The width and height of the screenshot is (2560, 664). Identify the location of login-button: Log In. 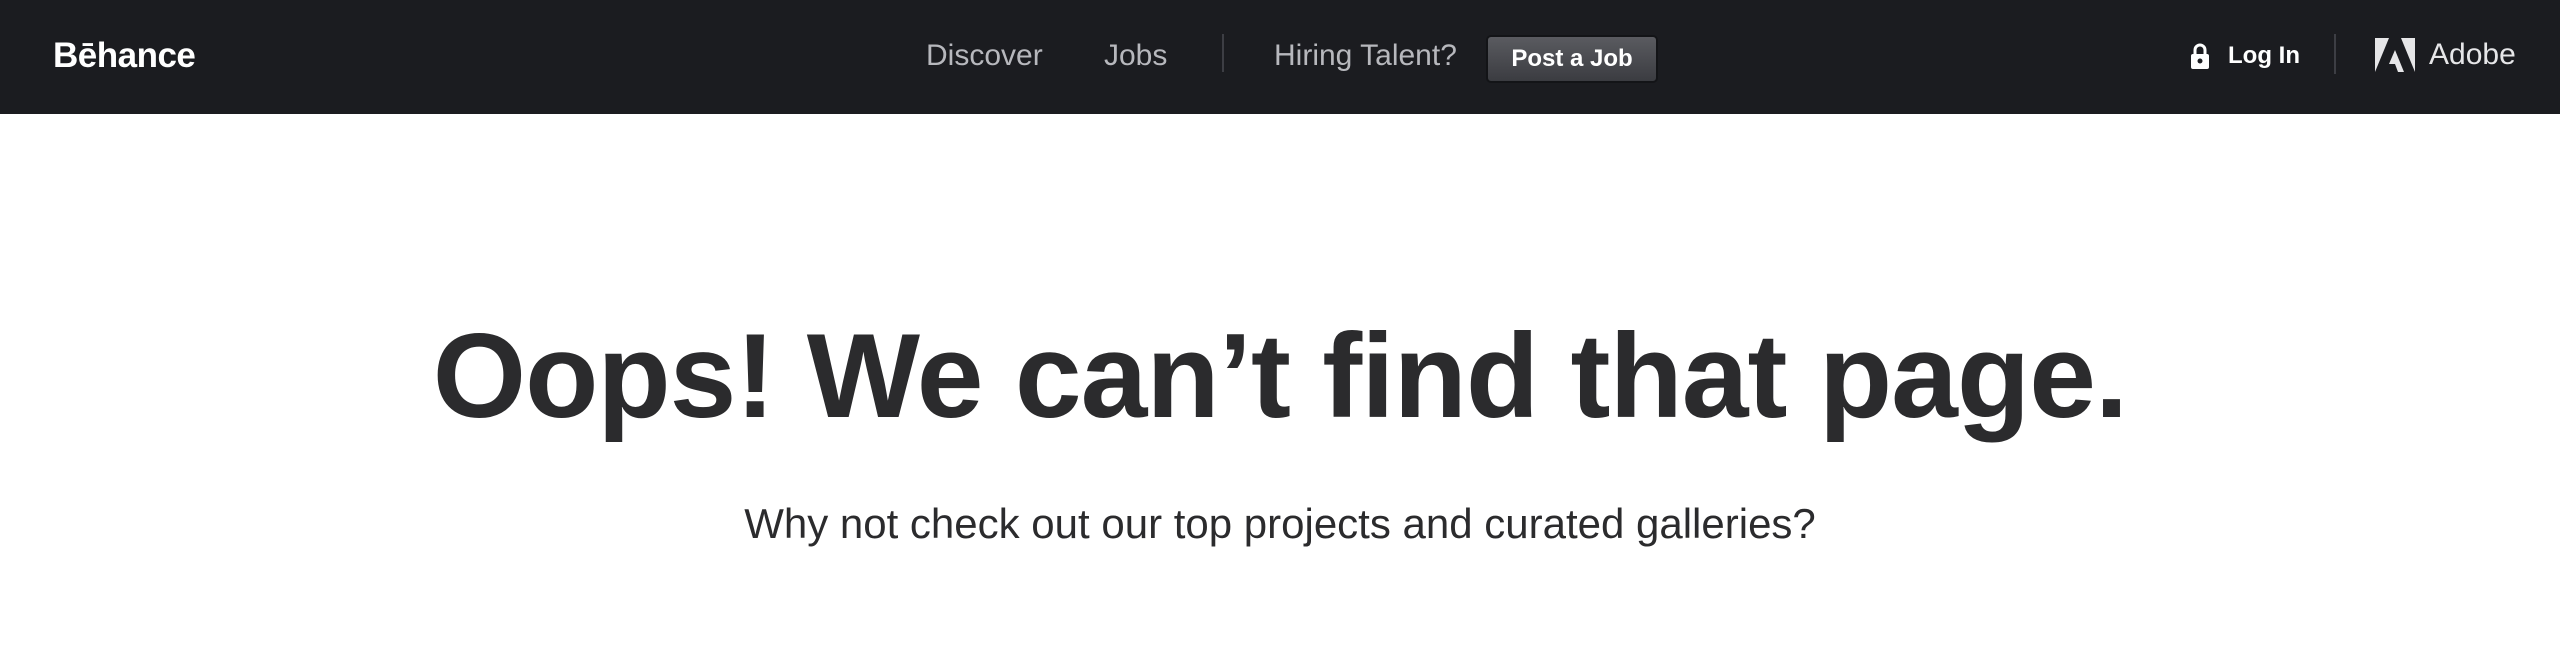
(2245, 56).